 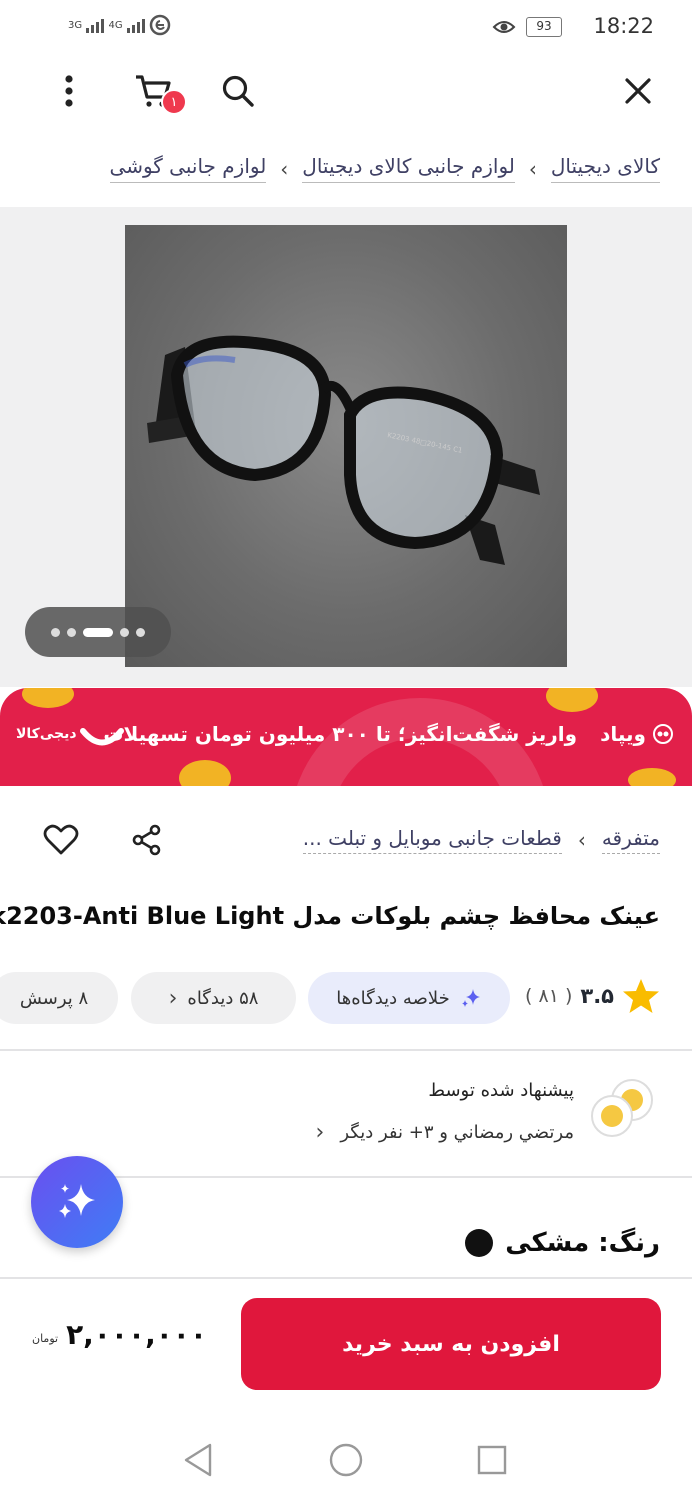 I want to click on add-to-cart-button: افزودن به سبد خرید, so click(x=451, y=1344).